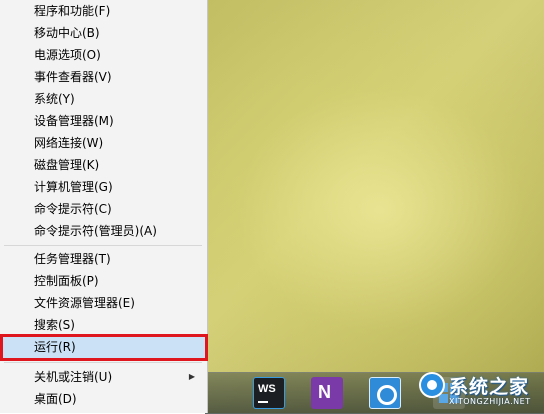 The height and width of the screenshot is (414, 544). Describe the element at coordinates (72, 259) in the screenshot. I see `menu-item-label: 任务管理器(T)` at that location.